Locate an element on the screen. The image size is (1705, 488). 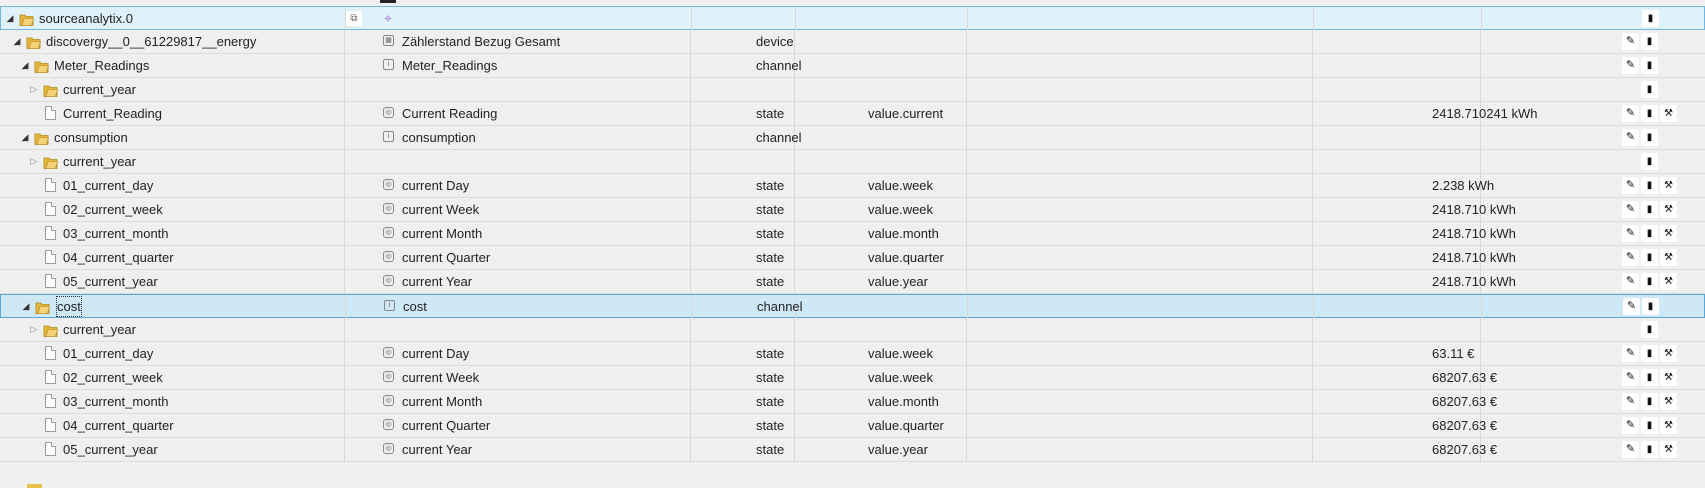
tree-row: ◢ Meter_Readings ⅰ Meter_Readings channel ✎ ▮ is located at coordinates (852, 66).